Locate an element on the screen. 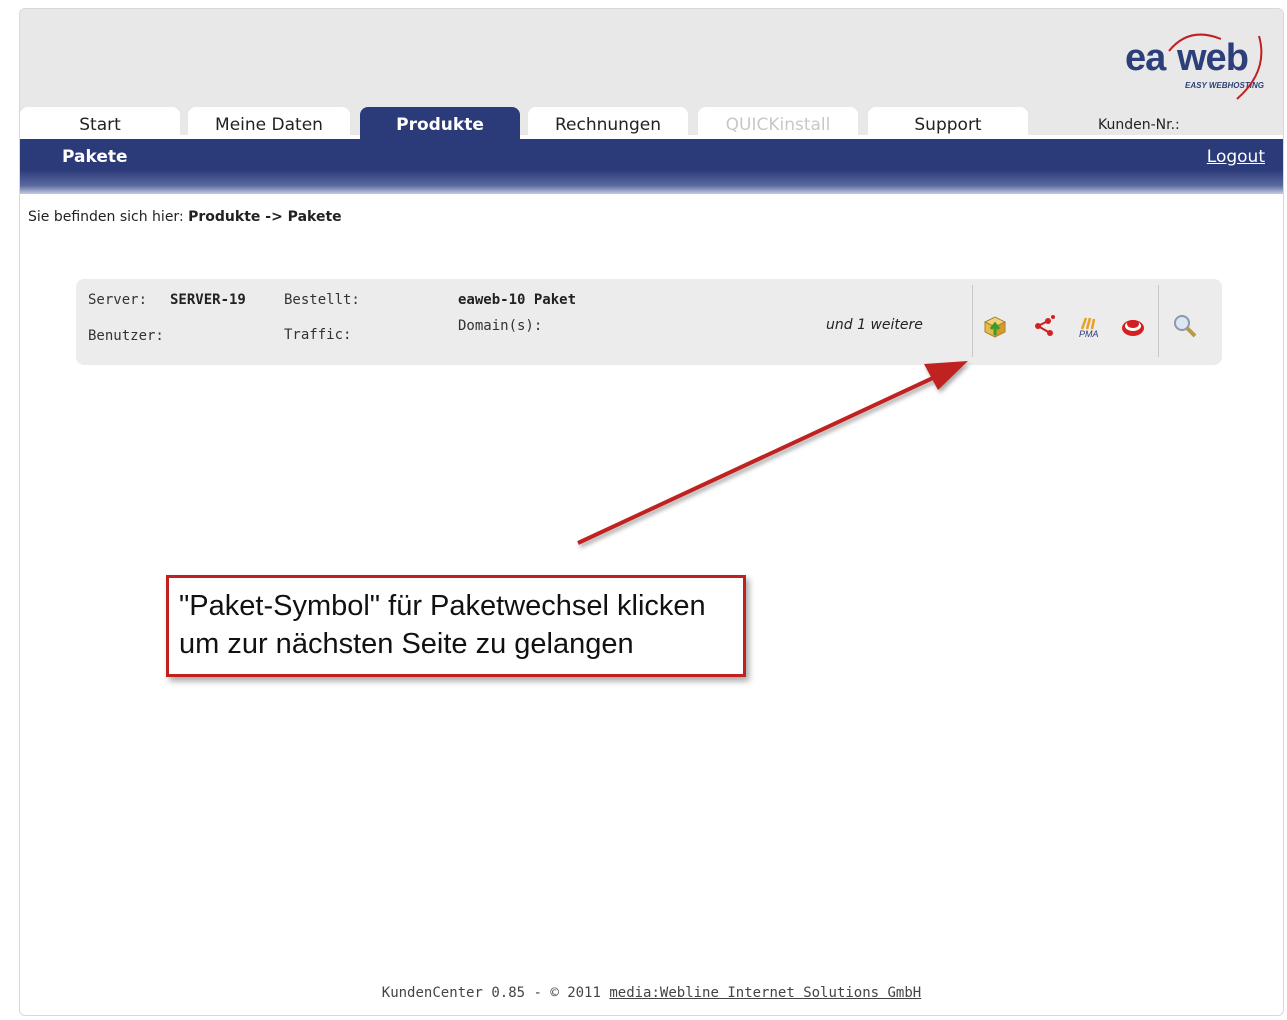  eaweb-logo: ea web EASY WEBHOSTING is located at coordinates (1189, 66).